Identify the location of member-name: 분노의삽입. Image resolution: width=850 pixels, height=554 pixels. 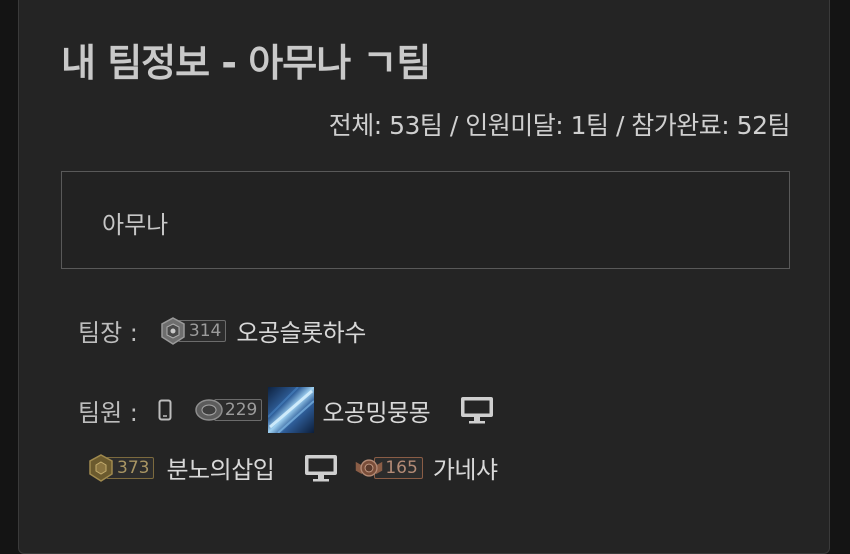
(220, 467).